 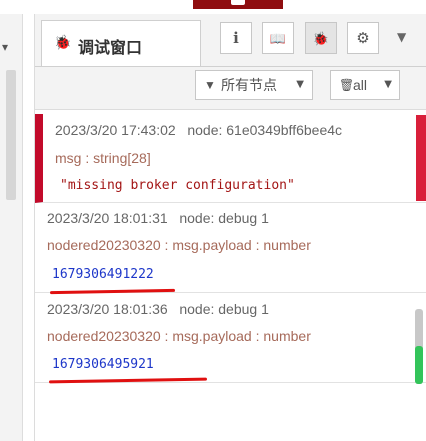 I want to click on message-meta: 2023/3/20 18:01:31 node: debug 1, so click(x=158, y=218).